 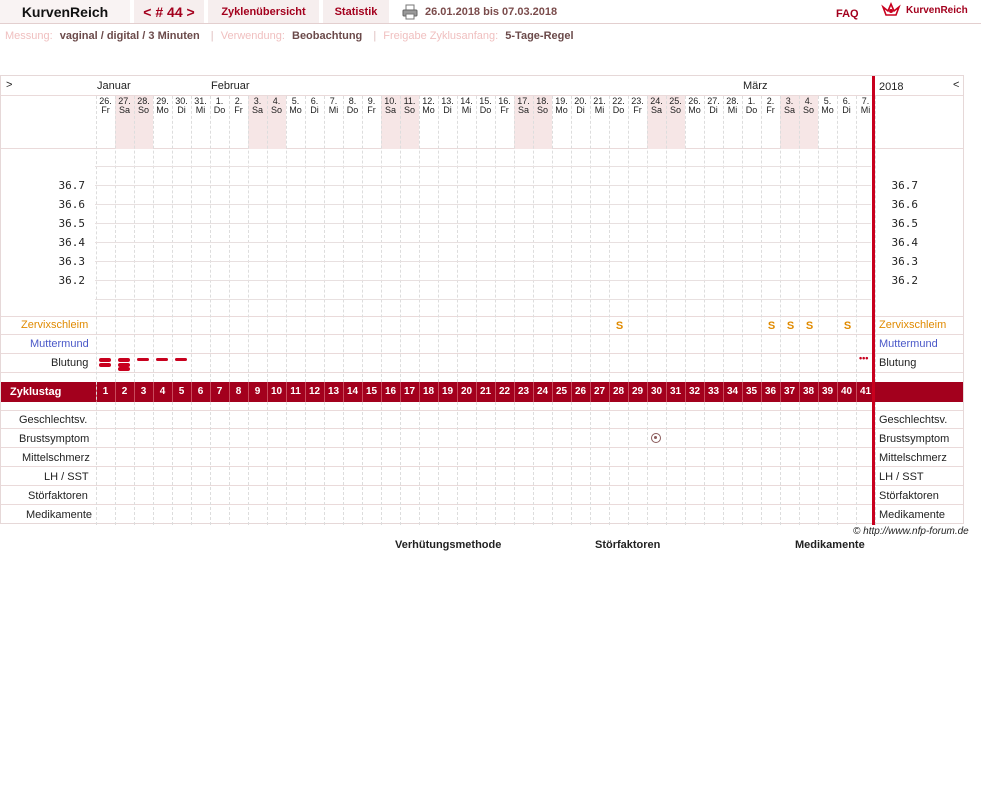 What do you see at coordinates (561, 391) in the screenshot?
I see `cycle-day-number: 25` at bounding box center [561, 391].